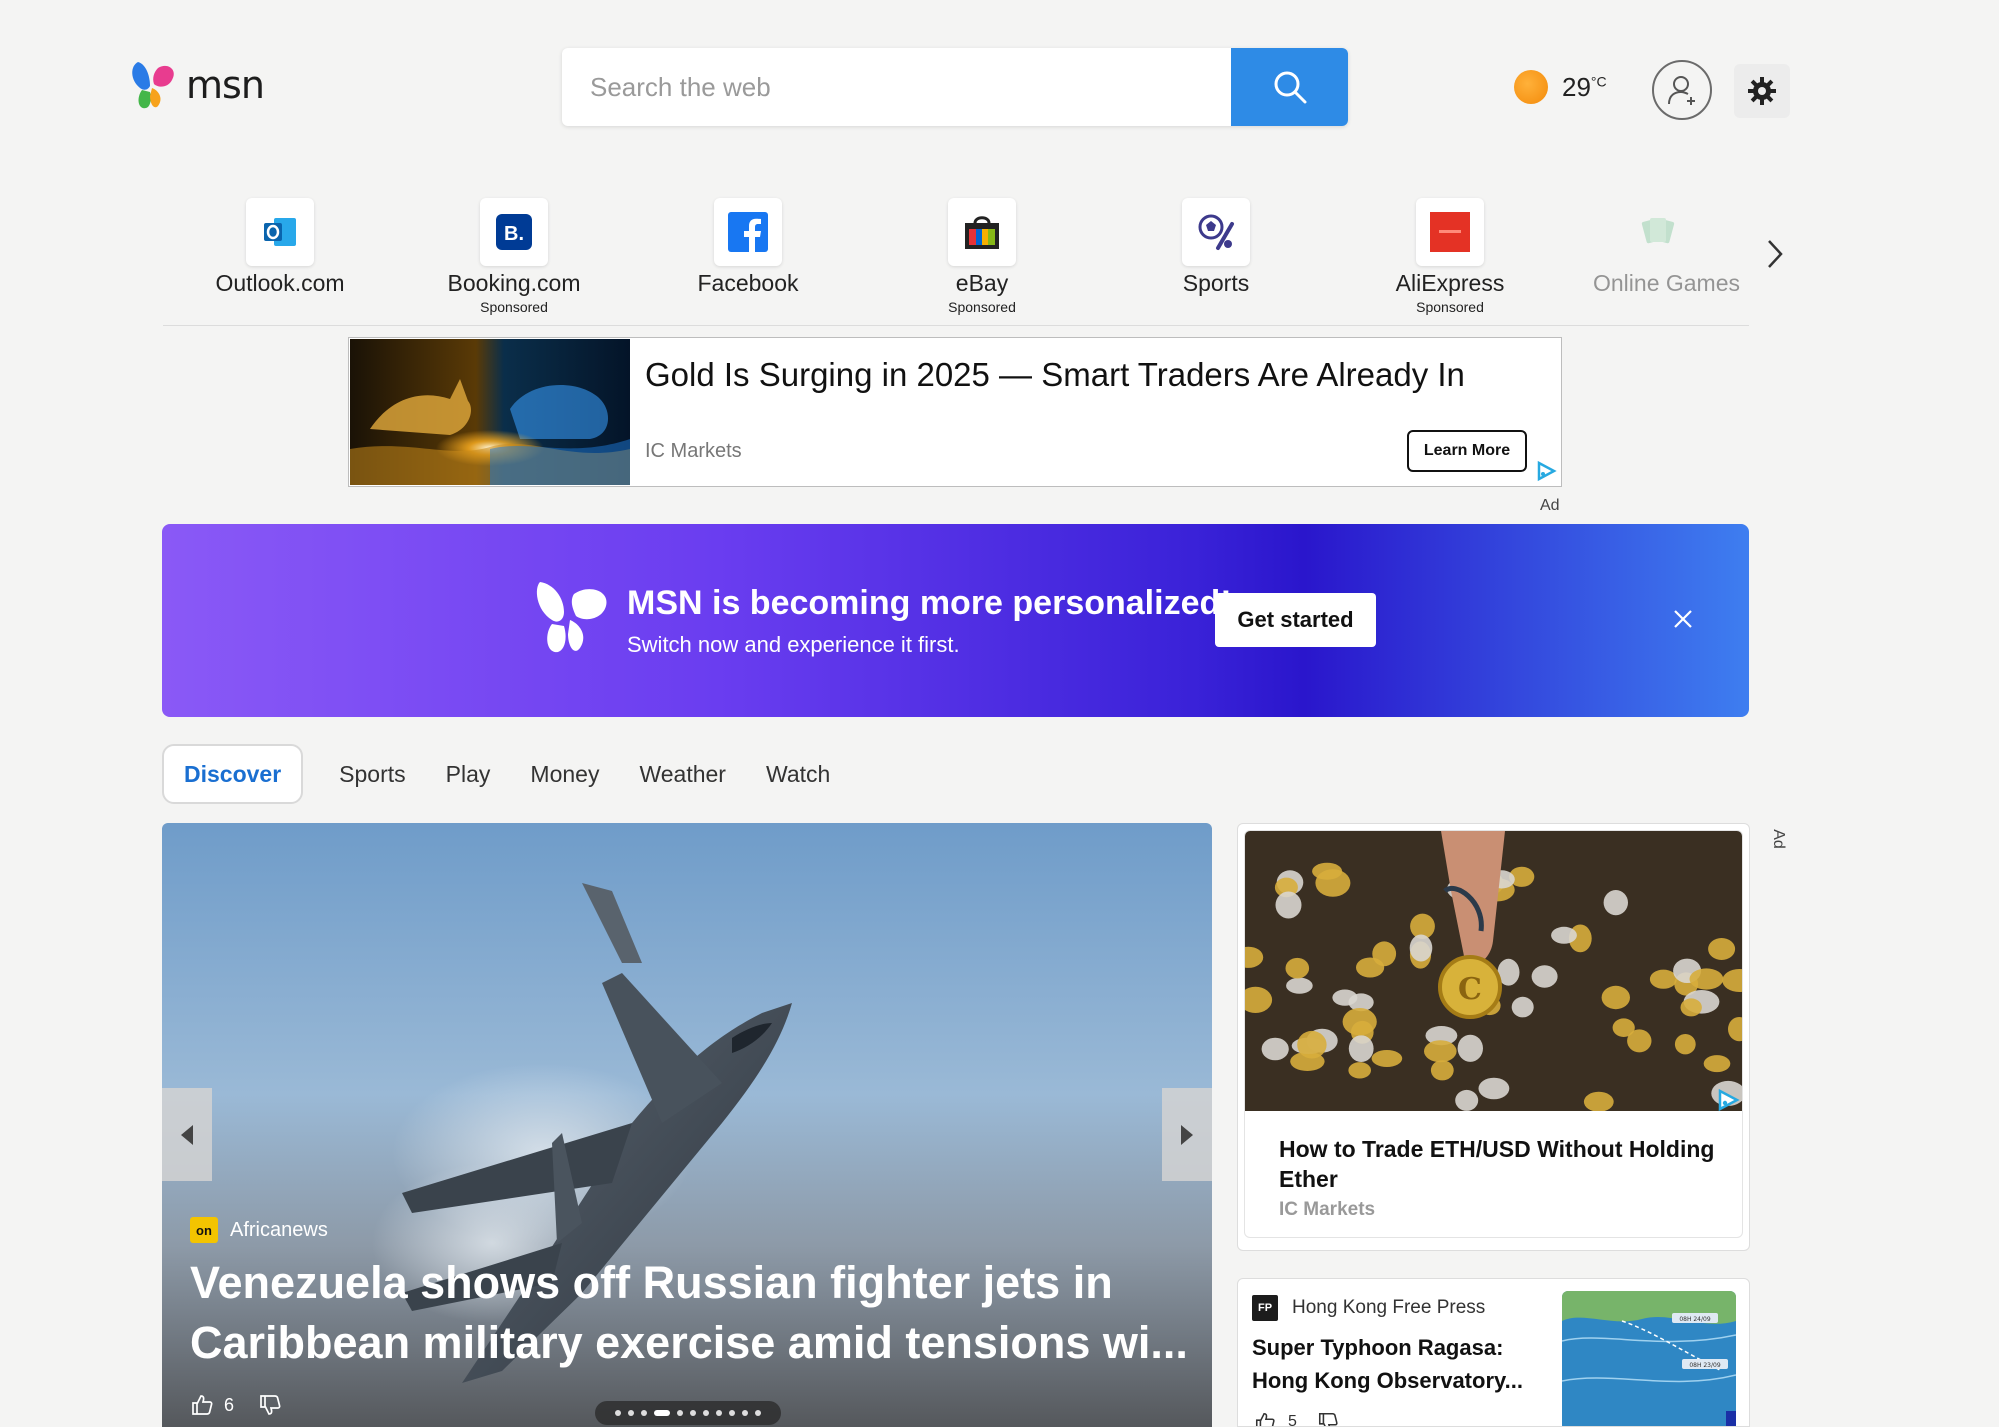 Image resolution: width=1999 pixels, height=1427 pixels. I want to click on quicklink-ebay: eBay Sponsored, so click(982, 256).